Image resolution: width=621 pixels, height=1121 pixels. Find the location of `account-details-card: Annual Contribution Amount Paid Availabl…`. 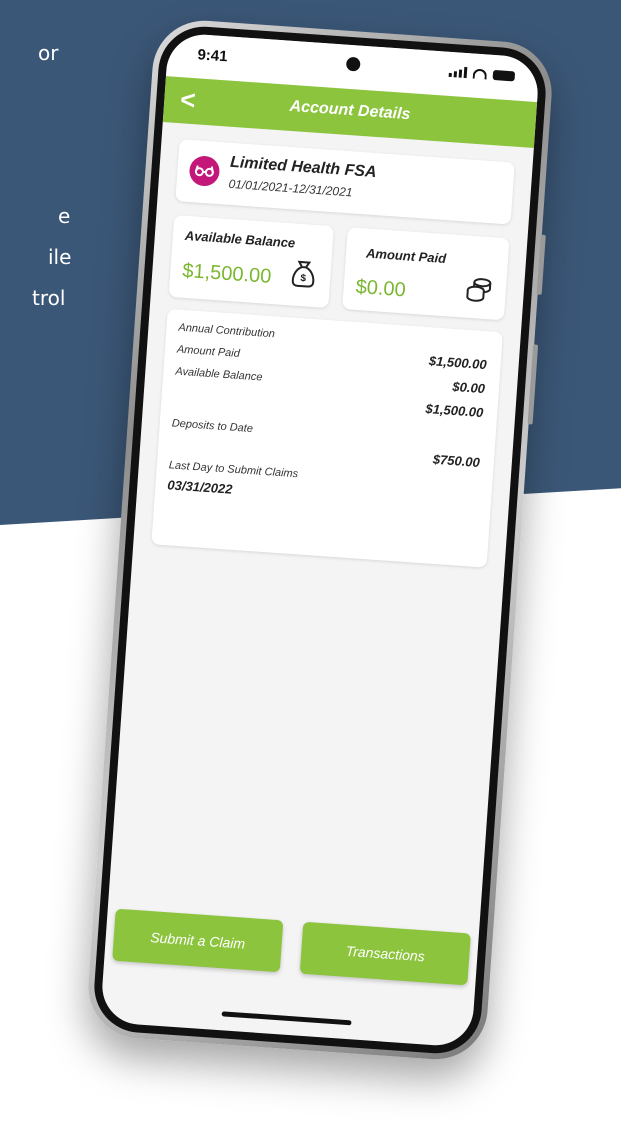

account-details-card: Annual Contribution Amount Paid Availabl… is located at coordinates (327, 438).